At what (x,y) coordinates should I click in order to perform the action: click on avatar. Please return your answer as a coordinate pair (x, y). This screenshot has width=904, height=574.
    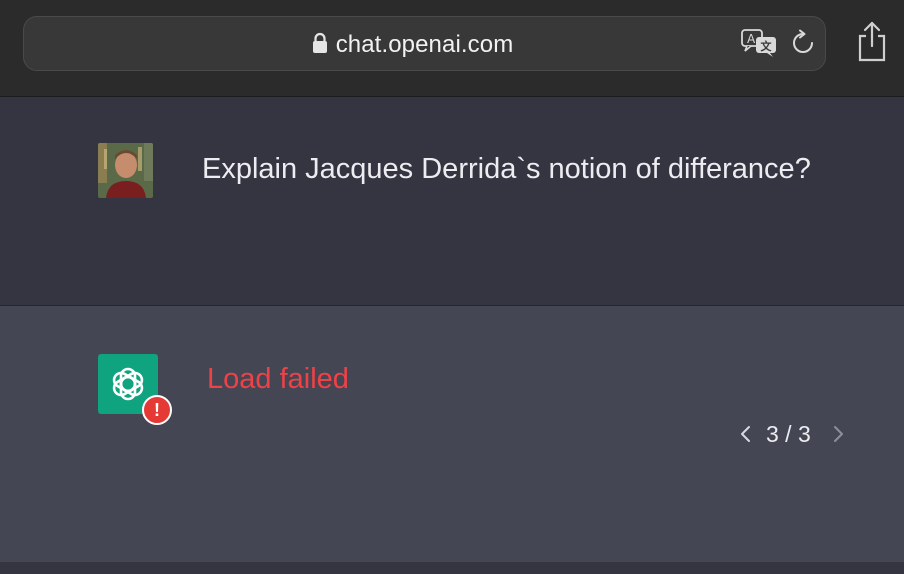
    Looking at the image, I should click on (125, 170).